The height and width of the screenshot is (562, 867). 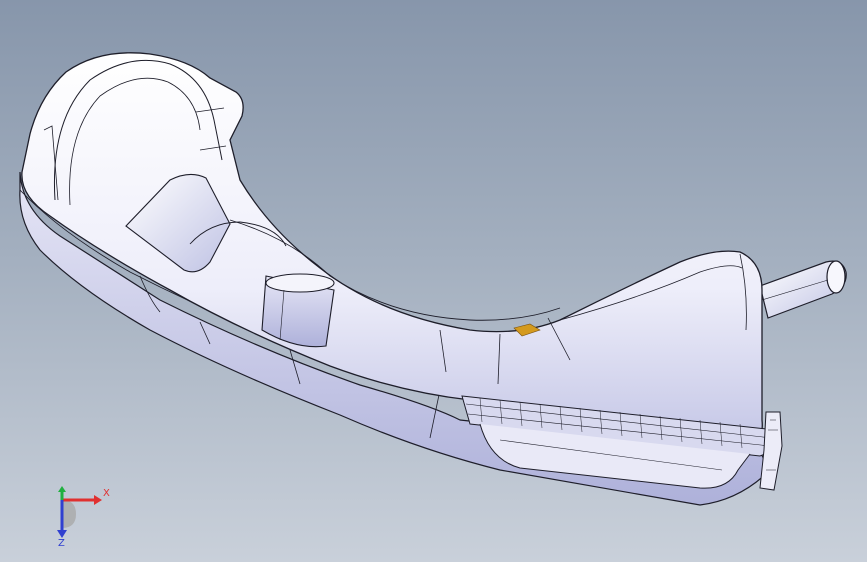 I want to click on x-axis-label: X, so click(x=106, y=493).